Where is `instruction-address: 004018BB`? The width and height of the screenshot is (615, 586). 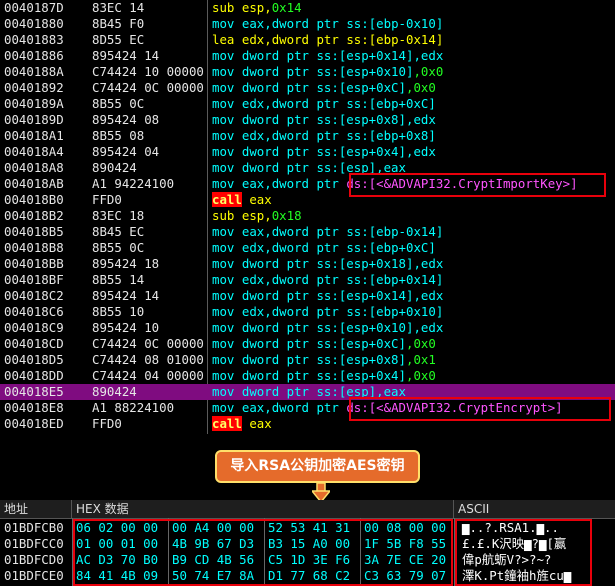 instruction-address: 004018BB is located at coordinates (34, 263).